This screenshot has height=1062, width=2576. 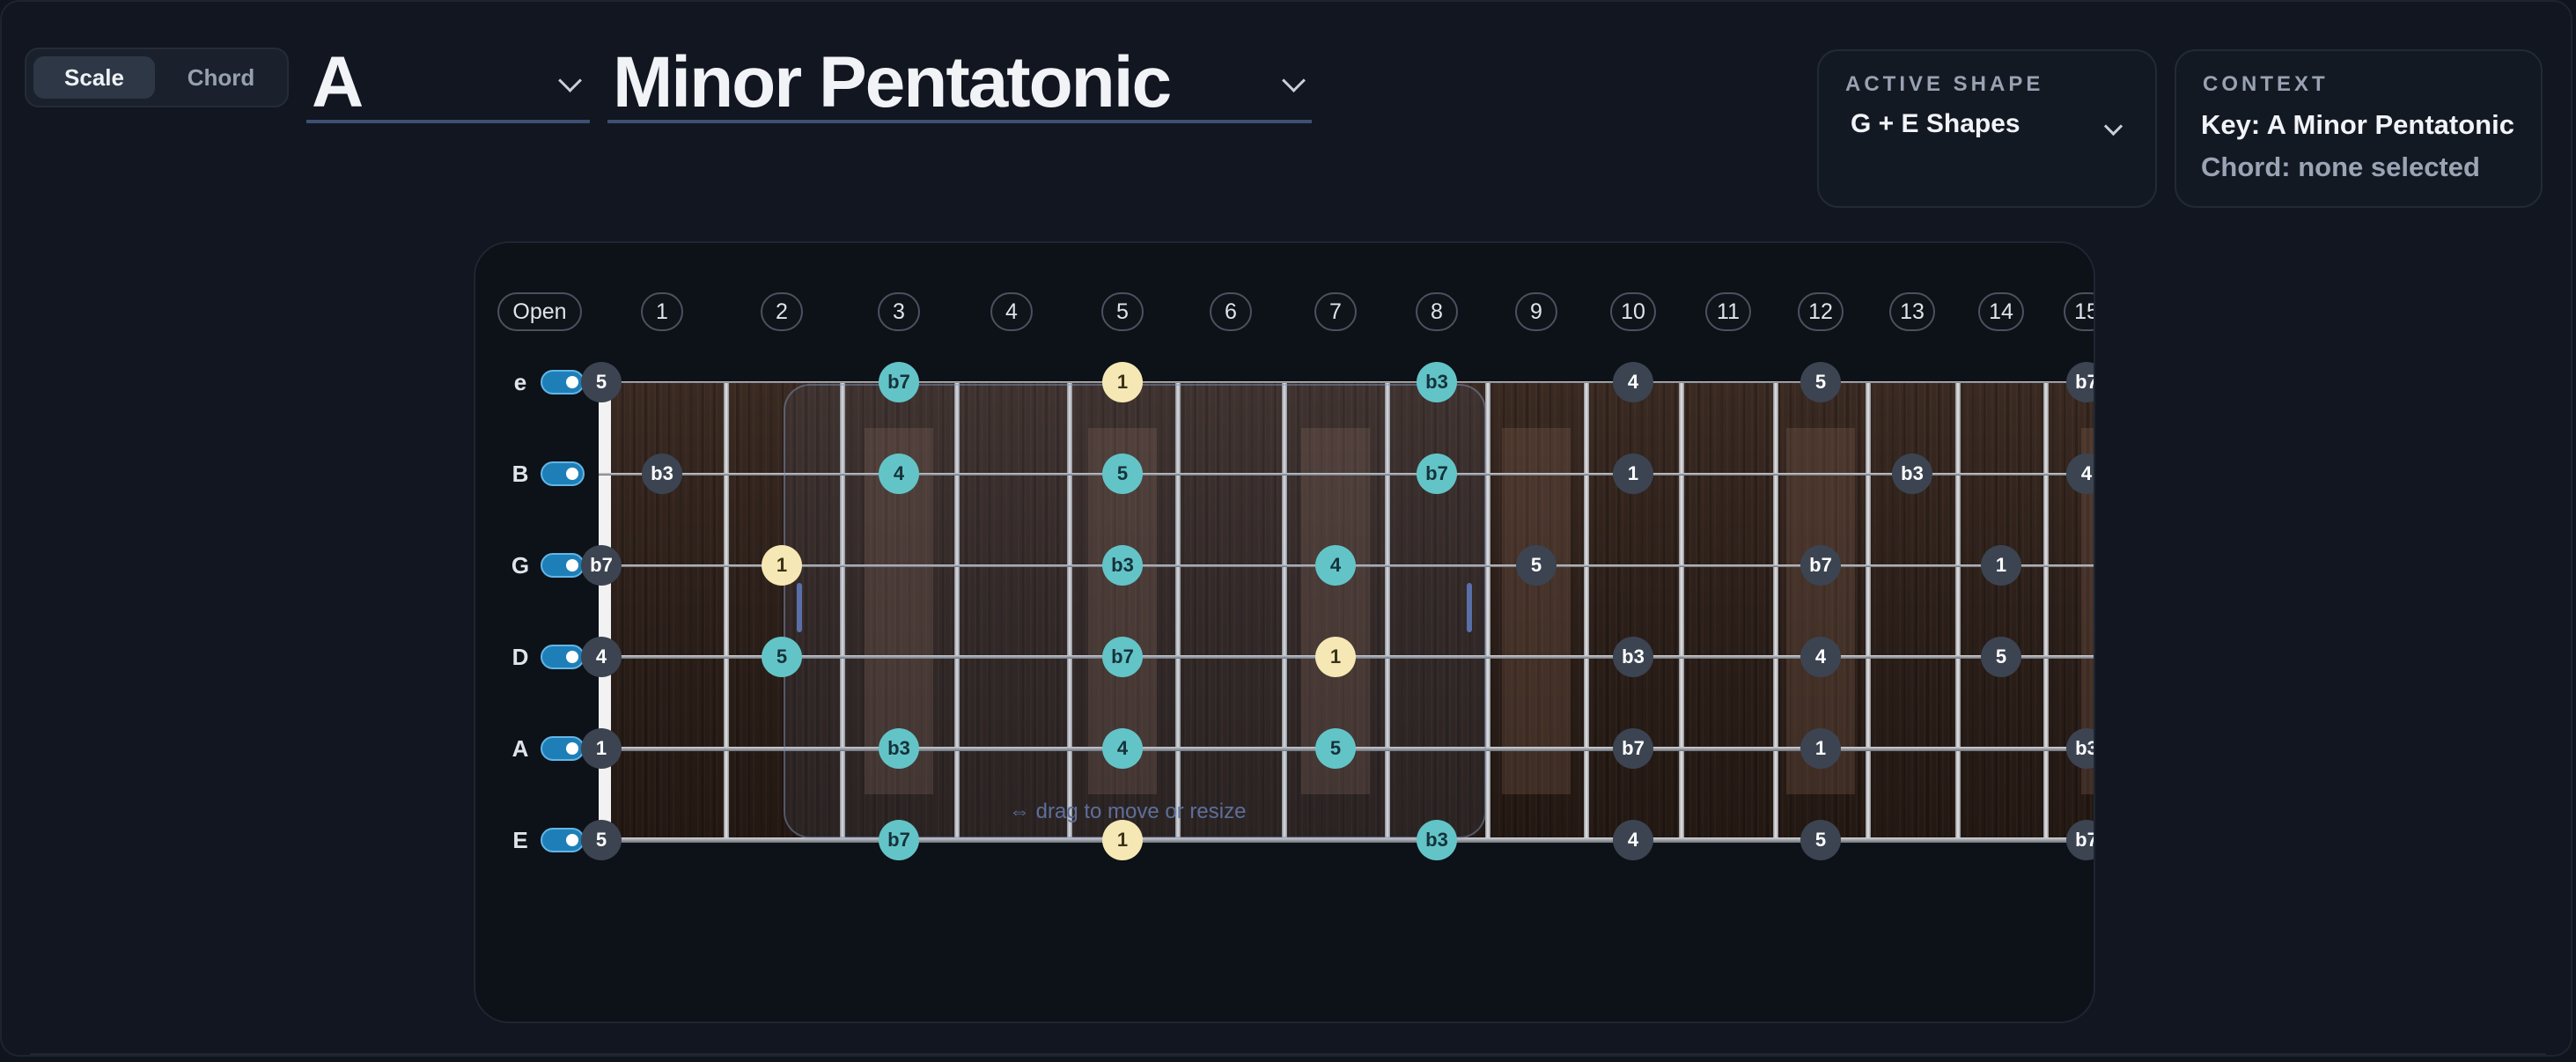 I want to click on fret-label-6: 6, so click(x=1231, y=311).